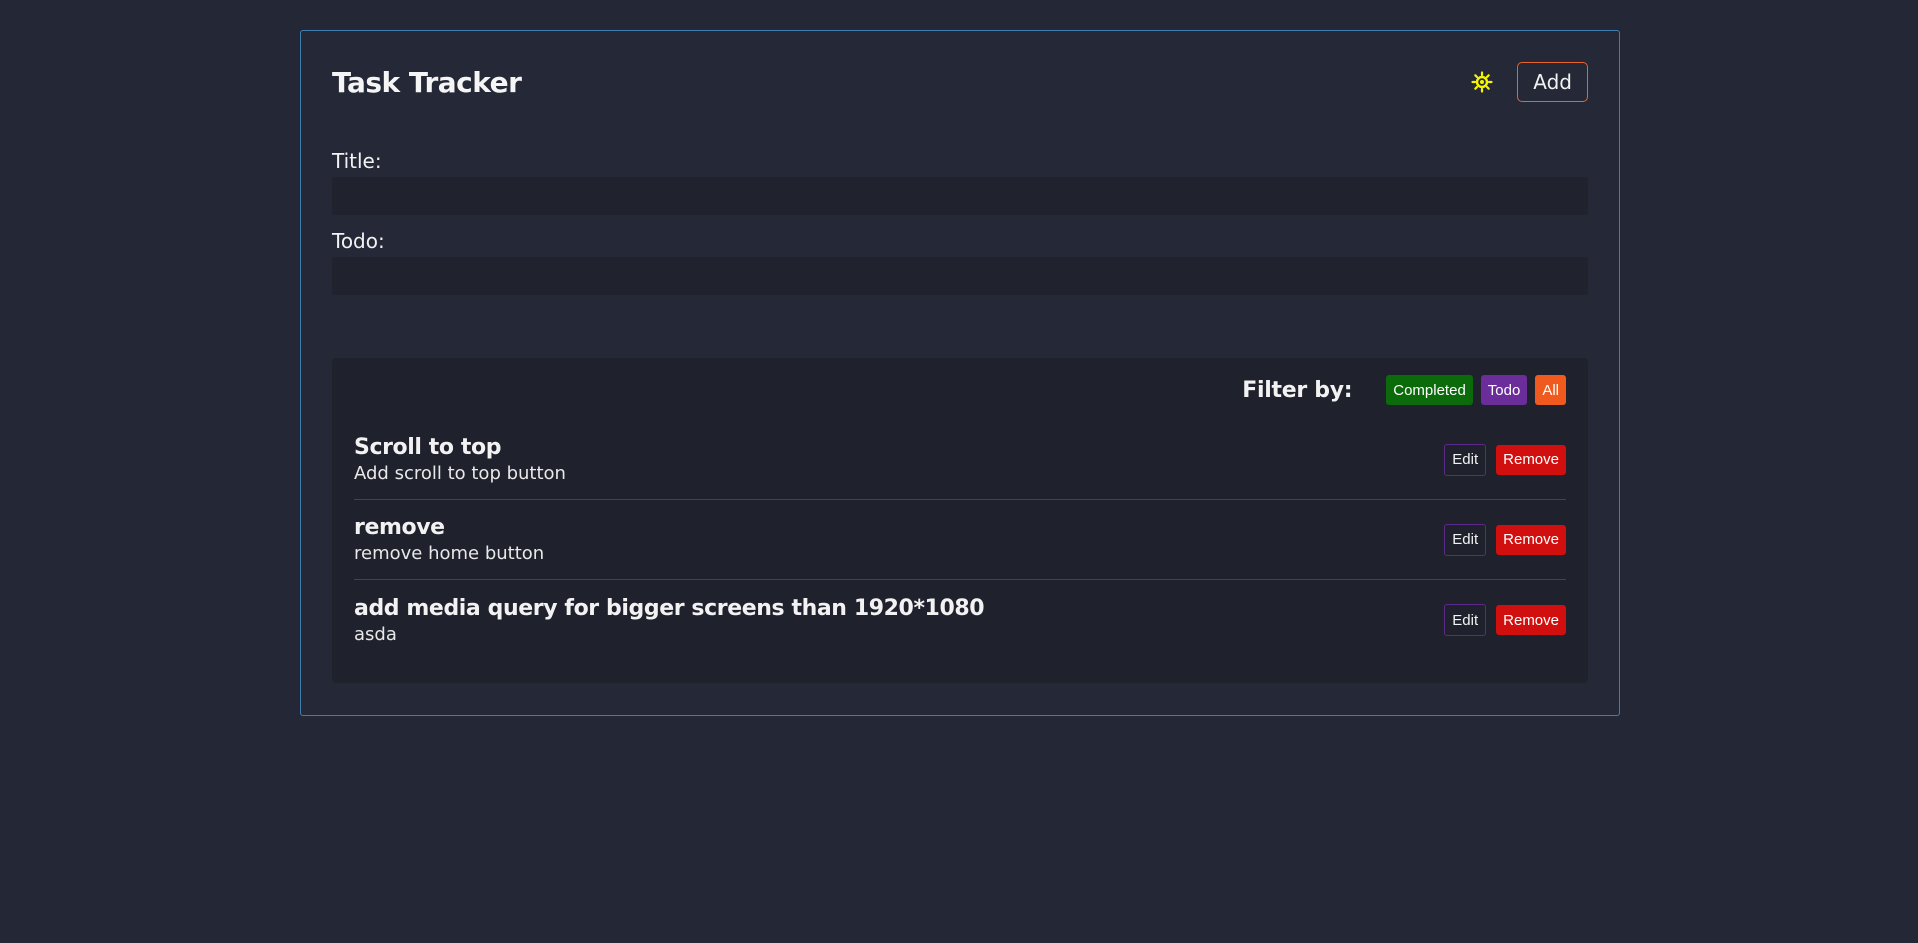 The image size is (1918, 943). Describe the element at coordinates (1482, 82) in the screenshot. I see `sun-icon` at that location.